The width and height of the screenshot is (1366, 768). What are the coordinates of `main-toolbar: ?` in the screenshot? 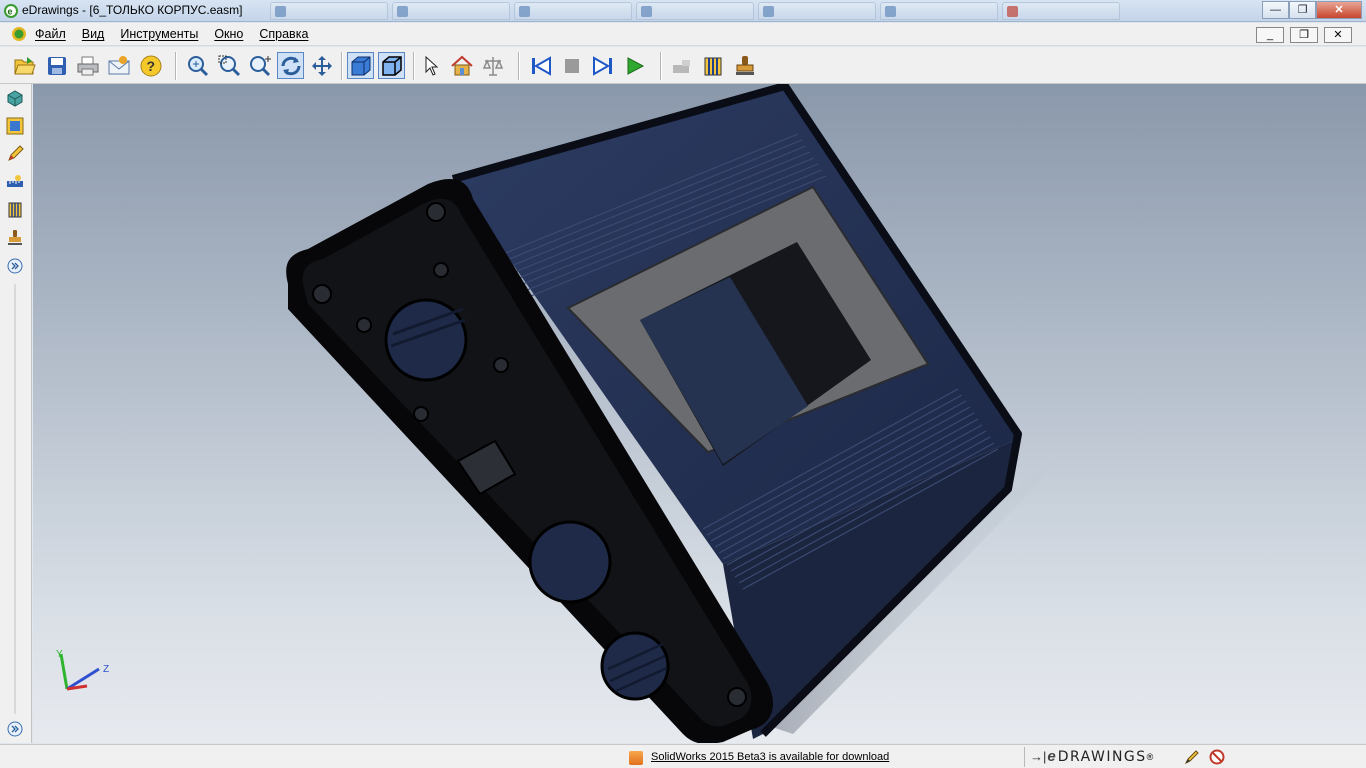 It's located at (683, 65).